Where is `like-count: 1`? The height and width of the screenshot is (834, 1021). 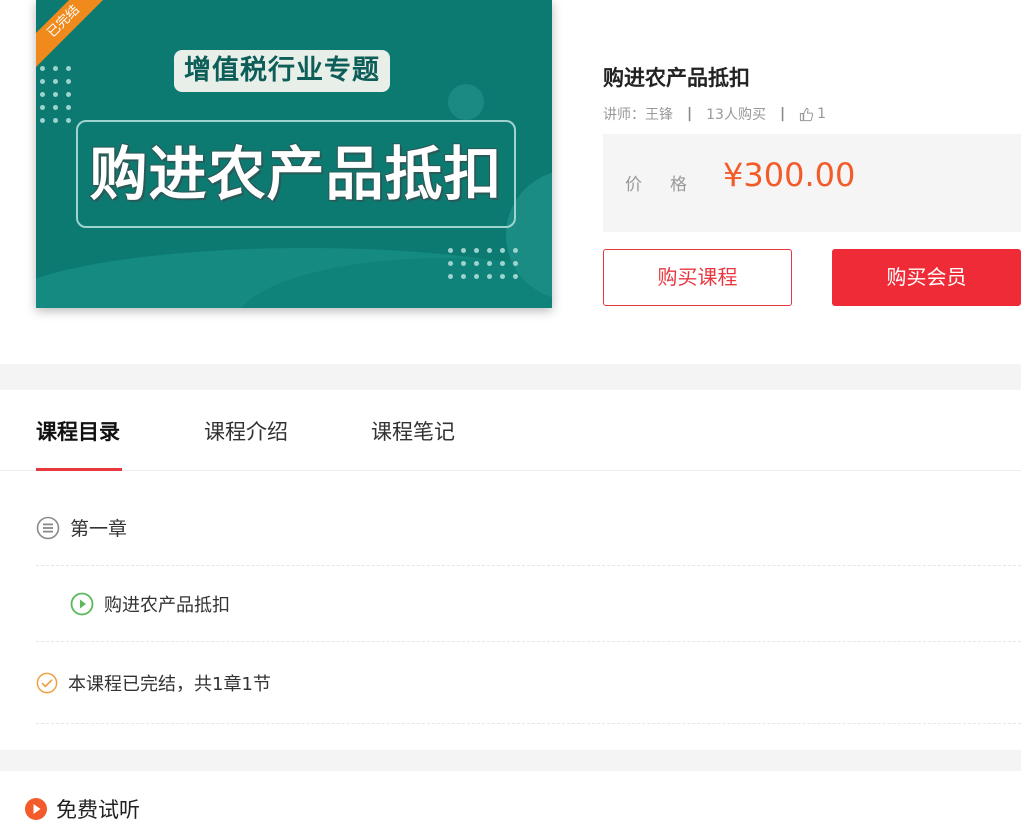
like-count: 1 is located at coordinates (821, 114).